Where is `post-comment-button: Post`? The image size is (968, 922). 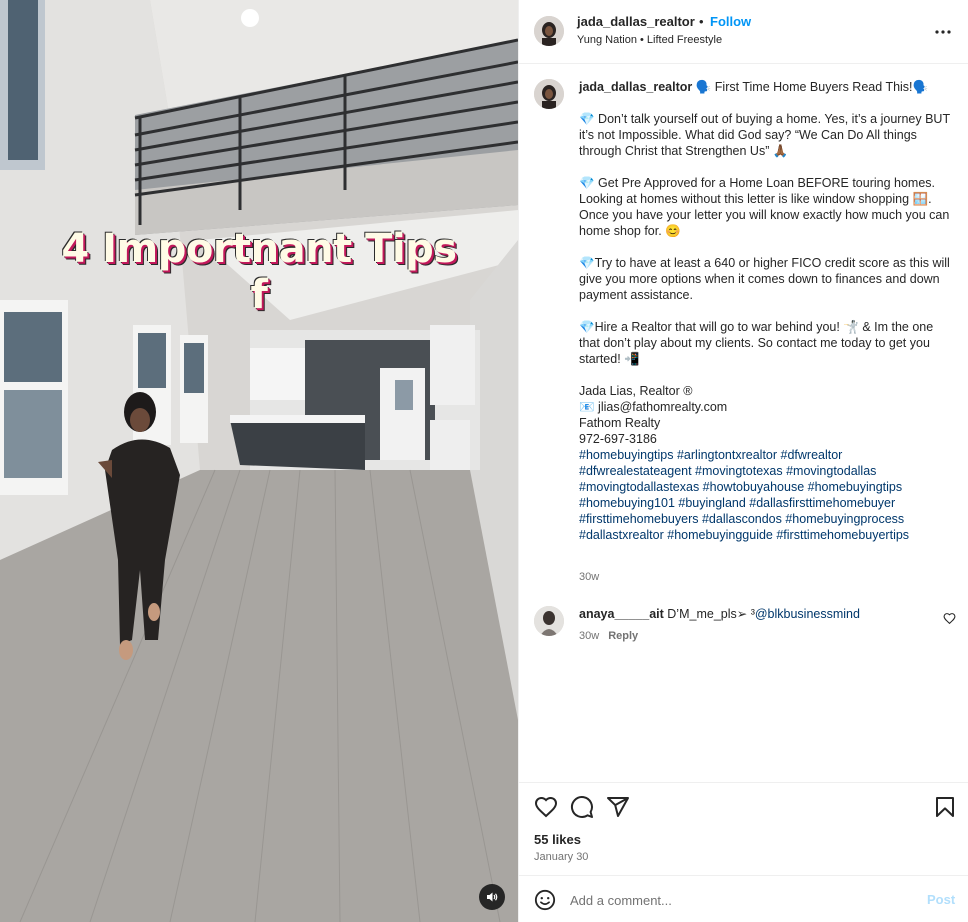
post-comment-button: Post is located at coordinates (941, 899).